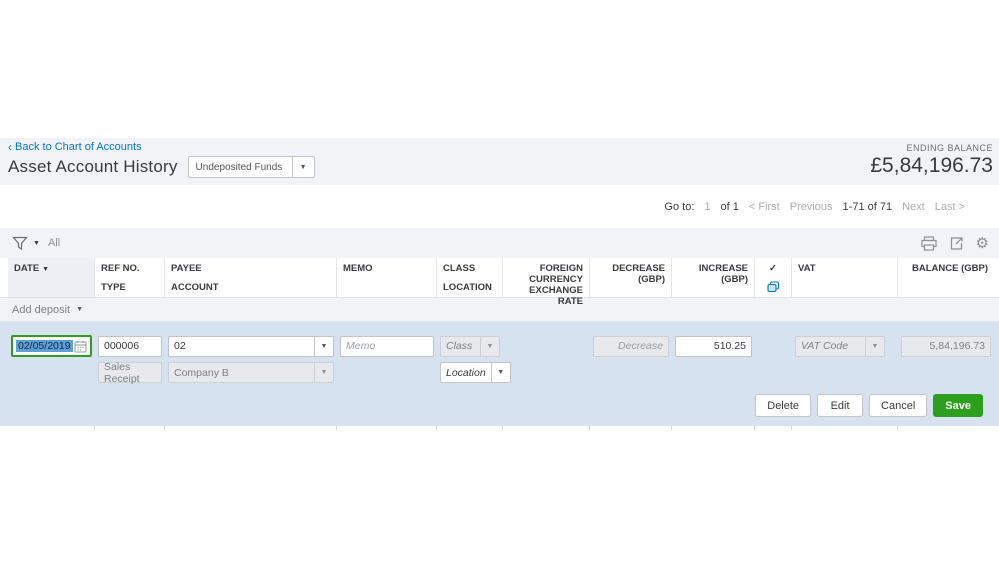 Image resolution: width=999 pixels, height=562 pixels. What do you see at coordinates (161, 147) in the screenshot?
I see `back-to-chart-of-accounts-link: ‹ Back to Chart of Accounts` at bounding box center [161, 147].